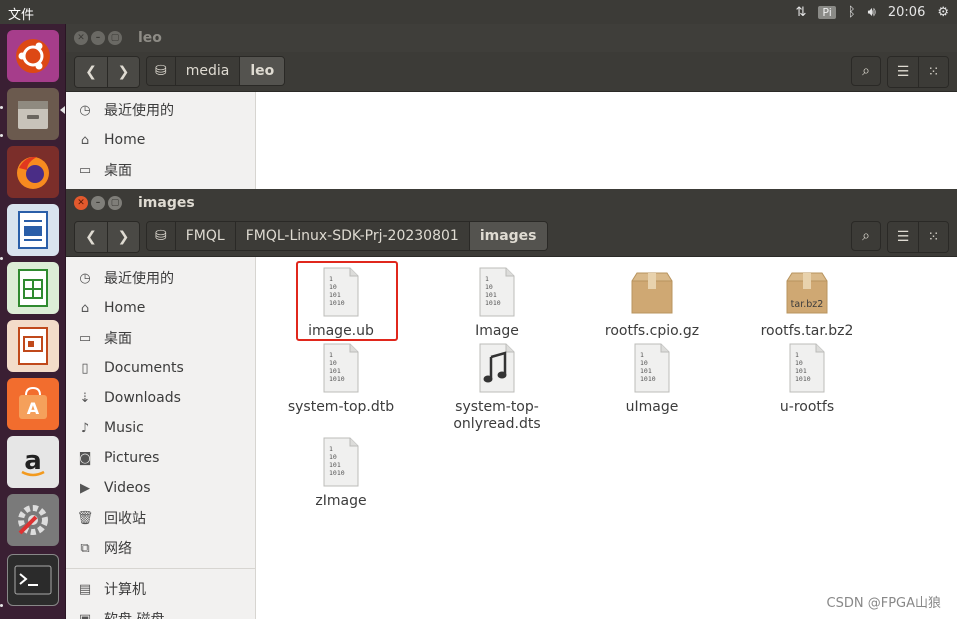  Describe the element at coordinates (21, 13) in the screenshot. I see `app-menu-title: 文件` at that location.